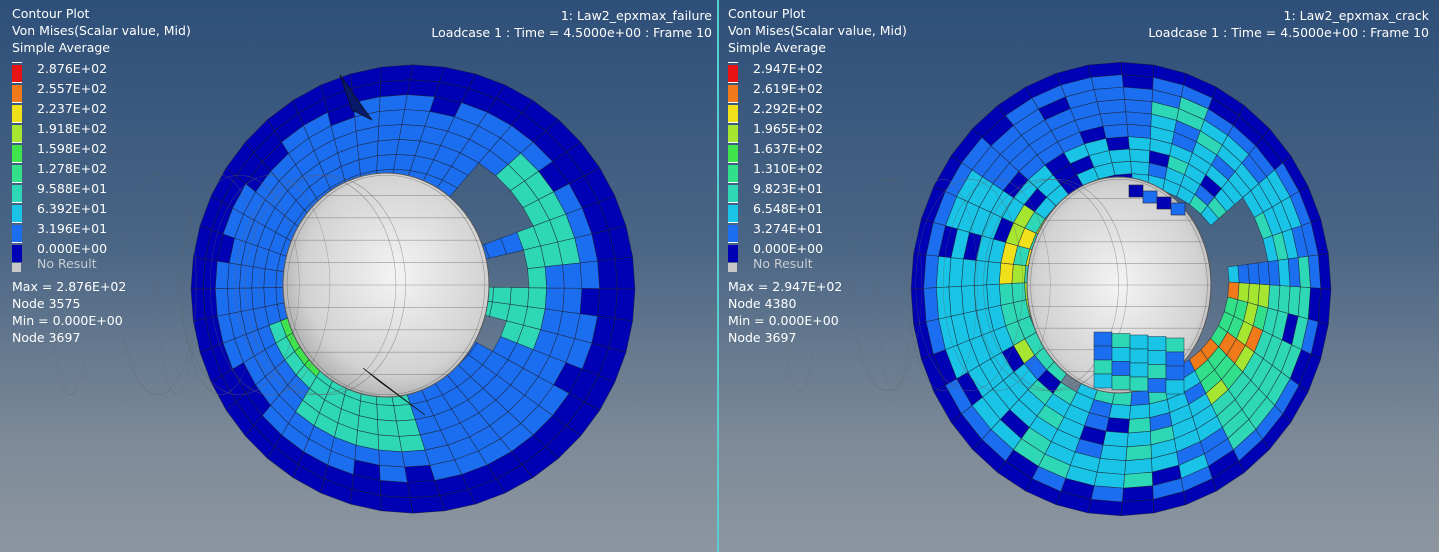 The height and width of the screenshot is (552, 1439). Describe the element at coordinates (72, 88) in the screenshot. I see `legend-value: 2.557E+02` at that location.